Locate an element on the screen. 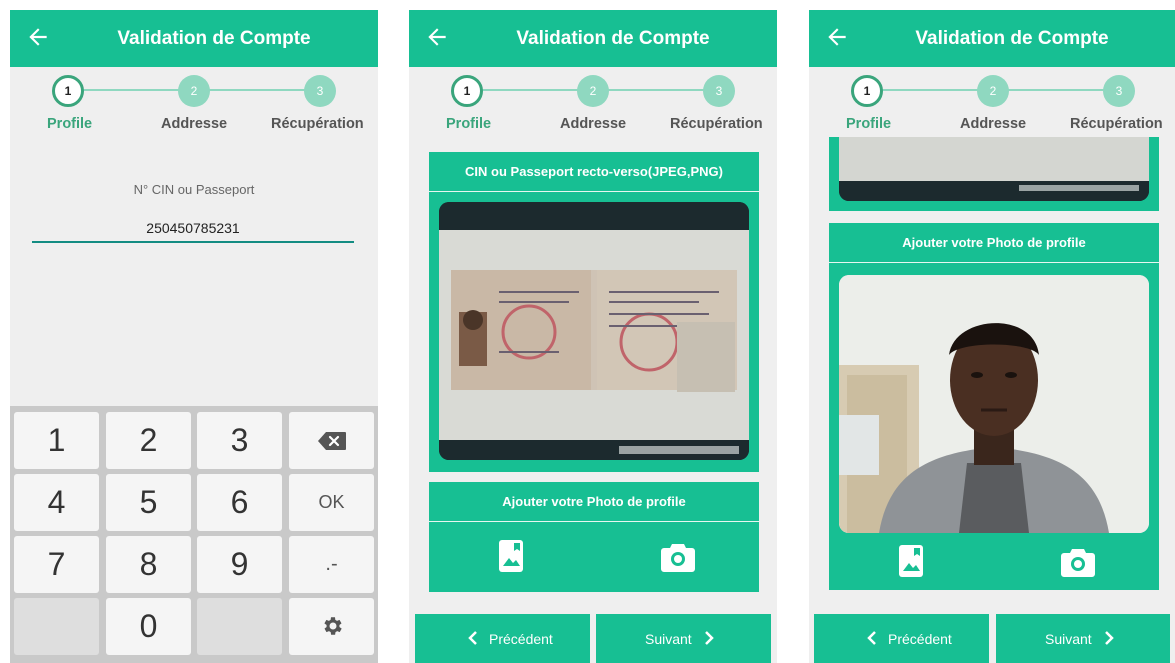  key-7: 7 is located at coordinates (56, 564).